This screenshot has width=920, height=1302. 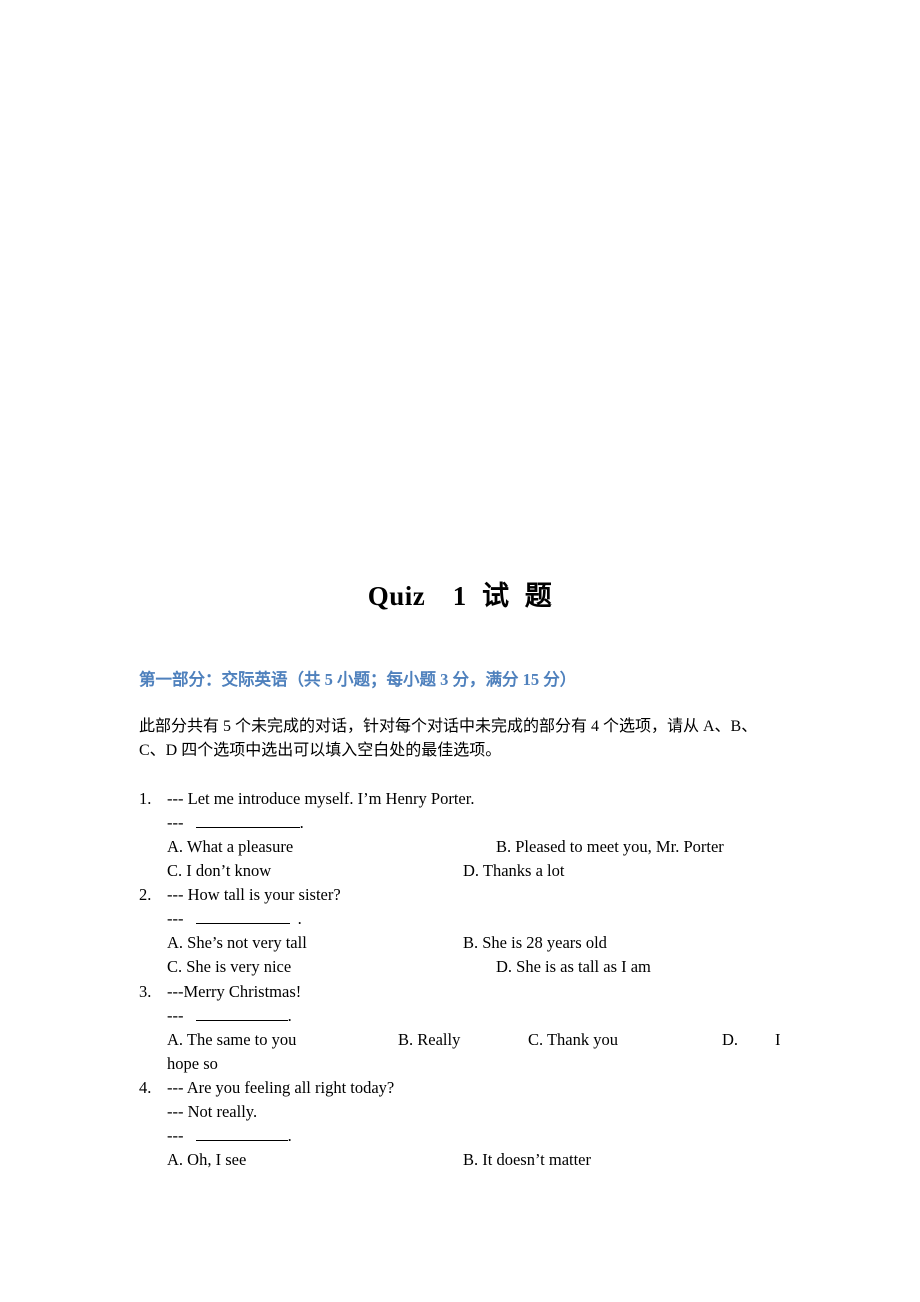 What do you see at coordinates (234, 991) in the screenshot?
I see `question-prompt: ---Merry Christmas!` at bounding box center [234, 991].